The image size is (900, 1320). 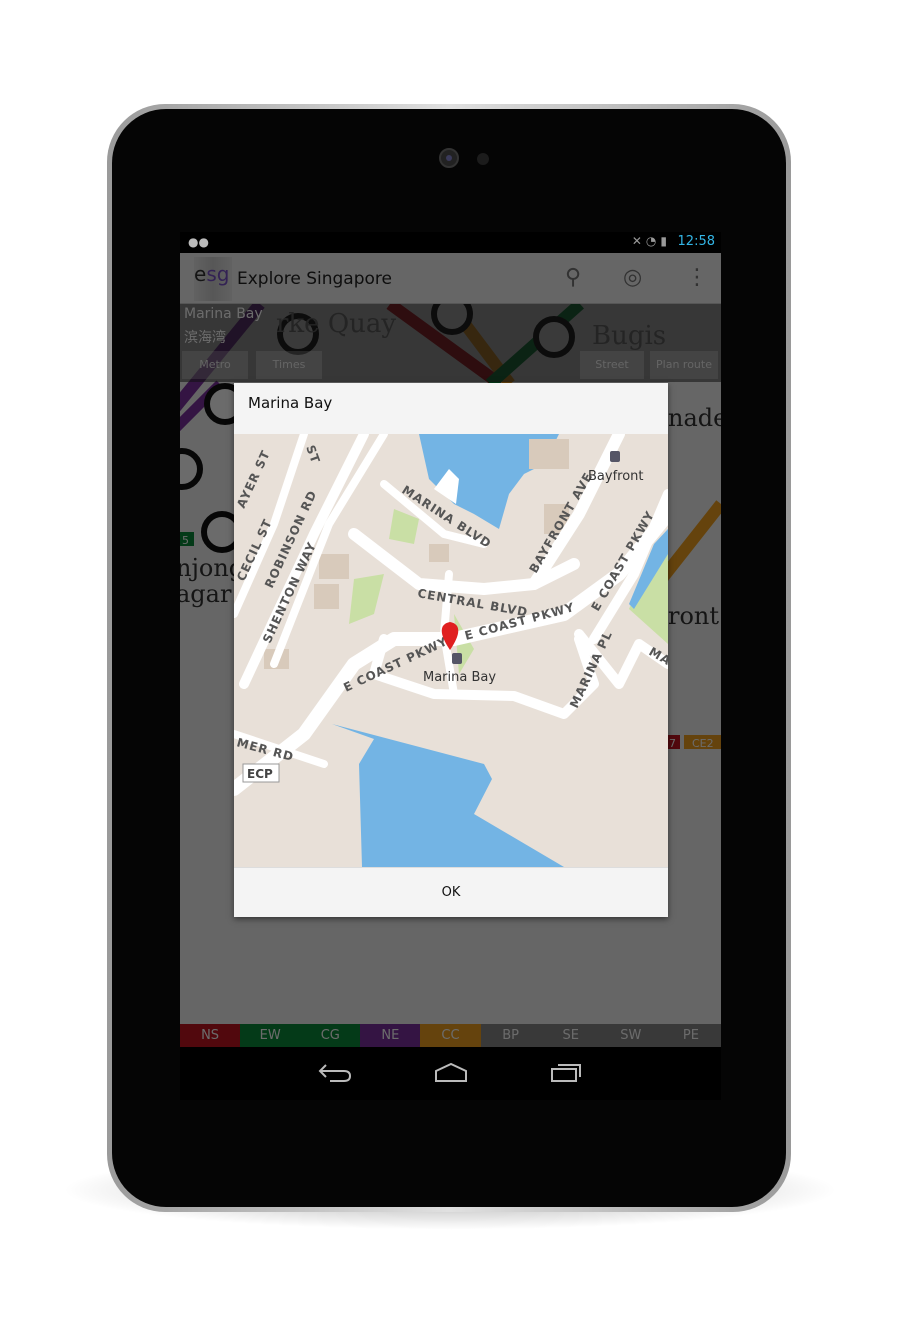 I want to click on recent-apps-icon, so click(x=567, y=1072).